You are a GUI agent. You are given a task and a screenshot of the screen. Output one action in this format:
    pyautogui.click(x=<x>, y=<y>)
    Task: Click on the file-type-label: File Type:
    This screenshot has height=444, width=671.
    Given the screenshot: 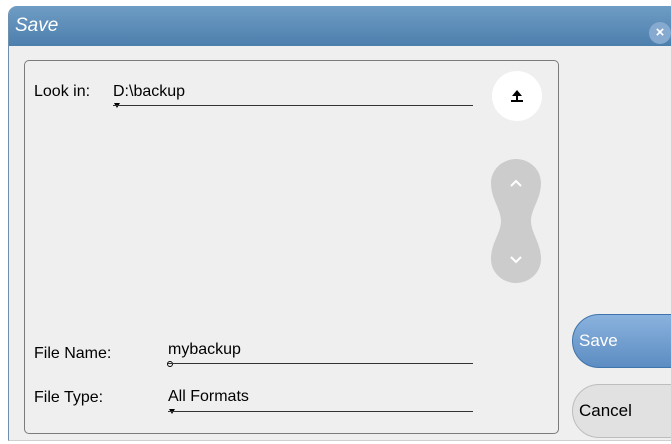 What is the action you would take?
    pyautogui.click(x=69, y=397)
    